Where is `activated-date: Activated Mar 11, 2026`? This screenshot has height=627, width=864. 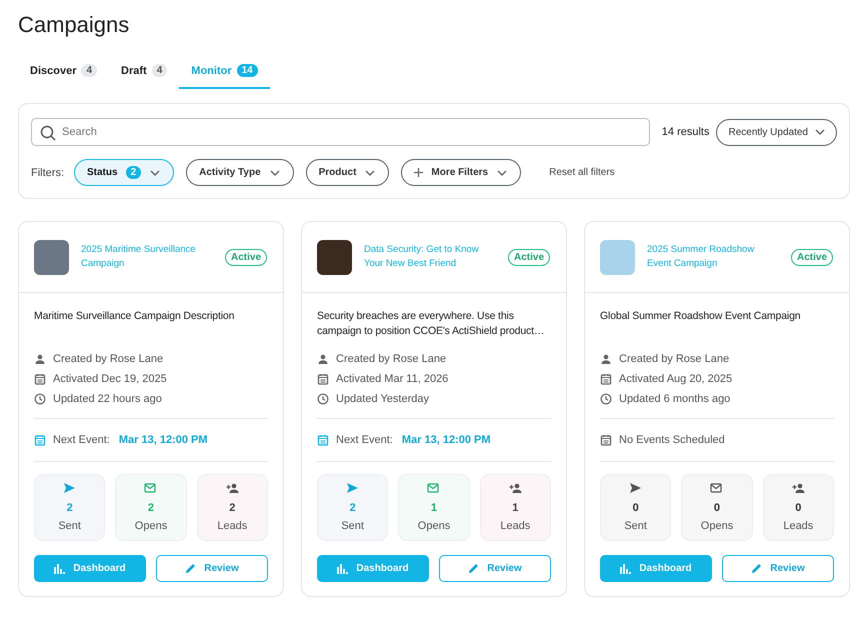
activated-date: Activated Mar 11, 2026 is located at coordinates (392, 379).